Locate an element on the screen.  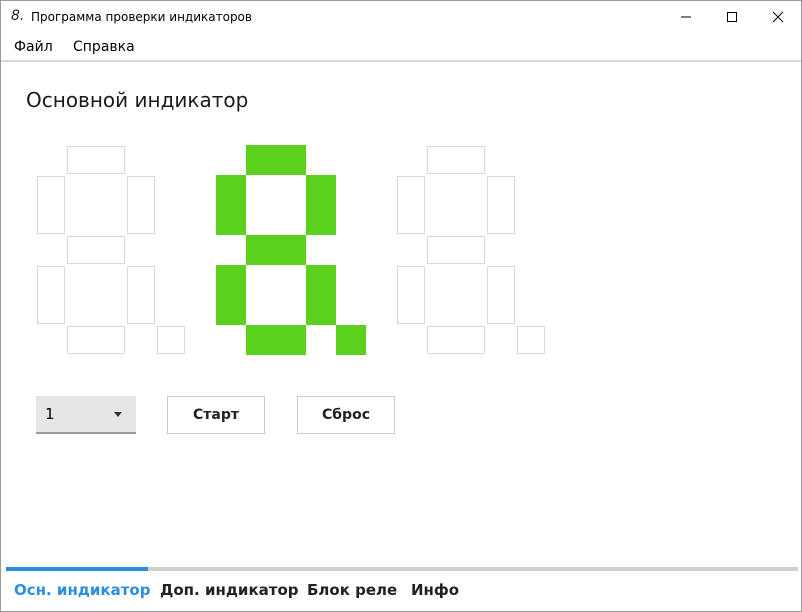
digit-1-segment-dp is located at coordinates (171, 340).